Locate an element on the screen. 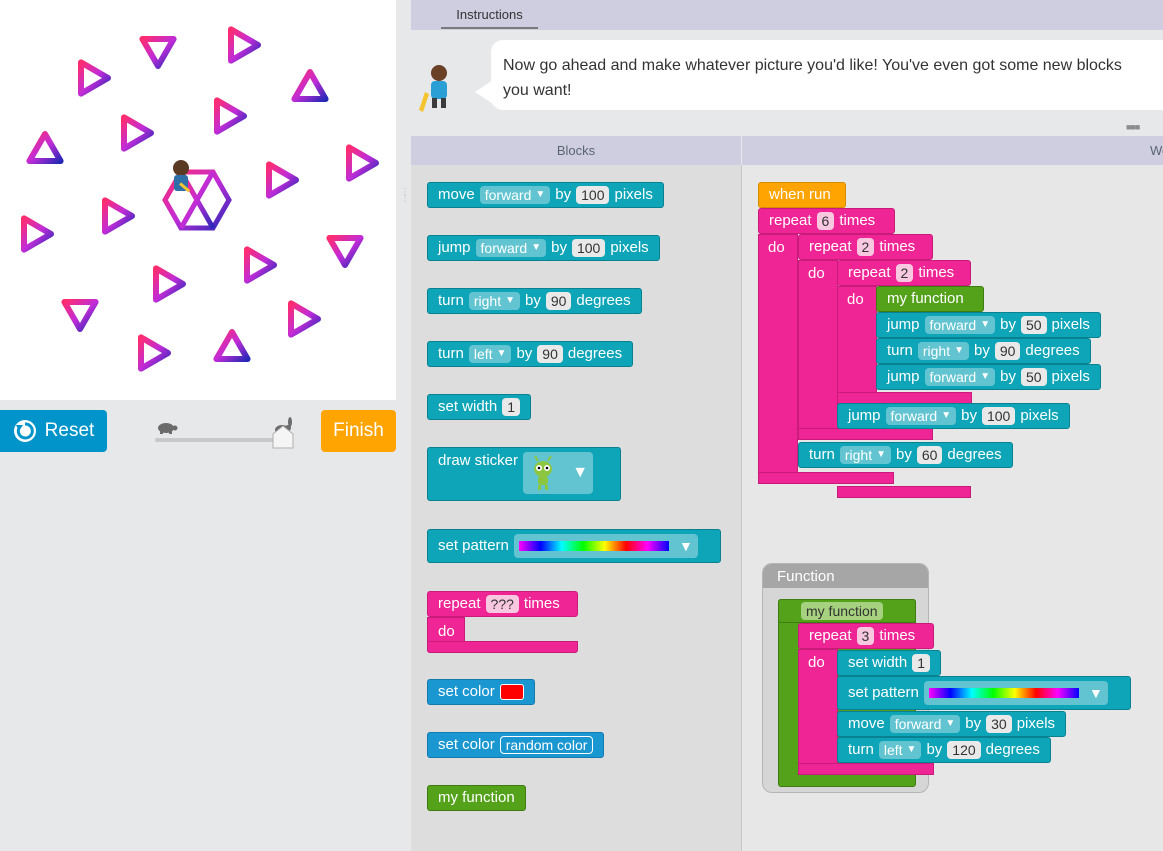  block-turn-right: turn right ▼ by 90 degrees is located at coordinates (534, 301).